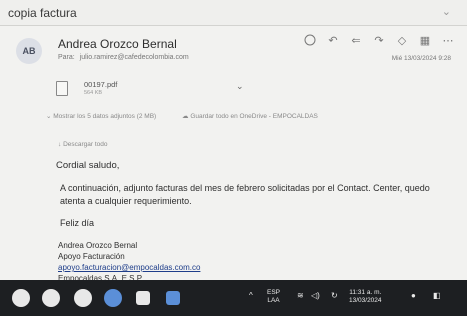 This screenshot has width=467, height=316. Describe the element at coordinates (62, 88) in the screenshot. I see `pdf-file-icon` at that location.